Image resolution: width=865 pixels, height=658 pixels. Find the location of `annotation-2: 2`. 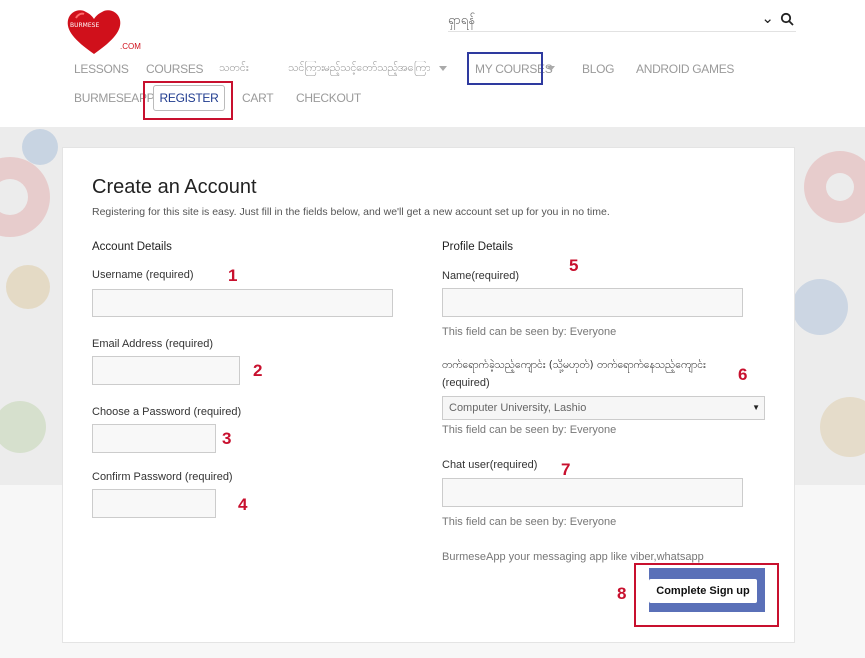

annotation-2: 2 is located at coordinates (258, 370).